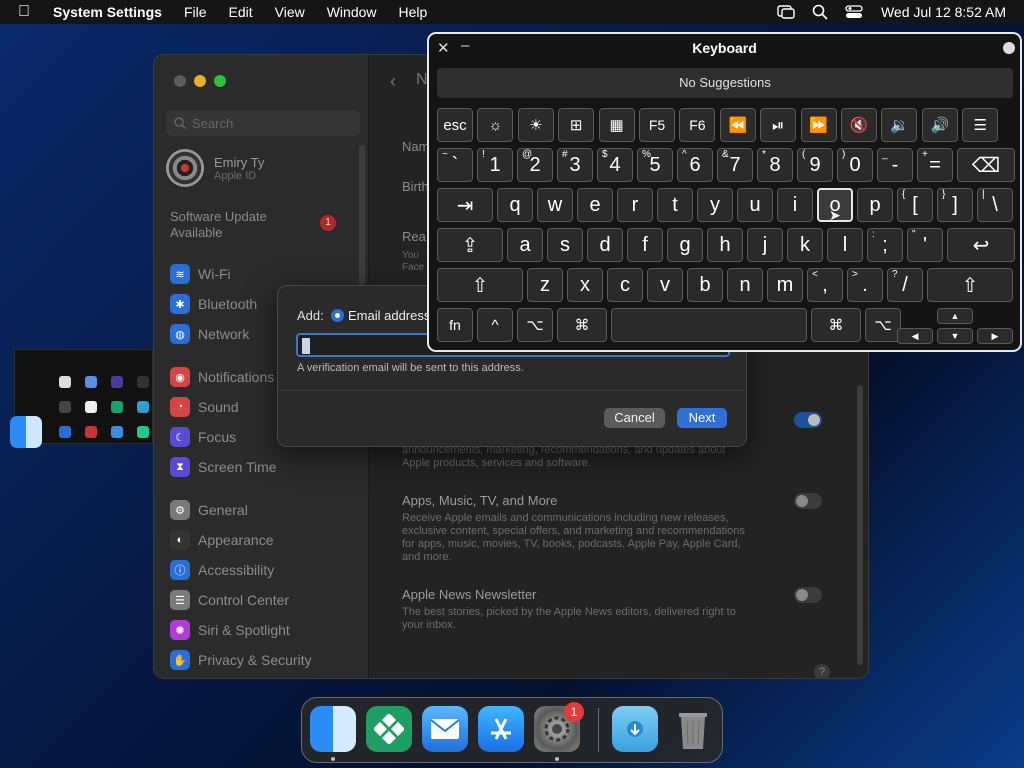 The height and width of the screenshot is (768, 1024). I want to click on key-space, so click(709, 325).